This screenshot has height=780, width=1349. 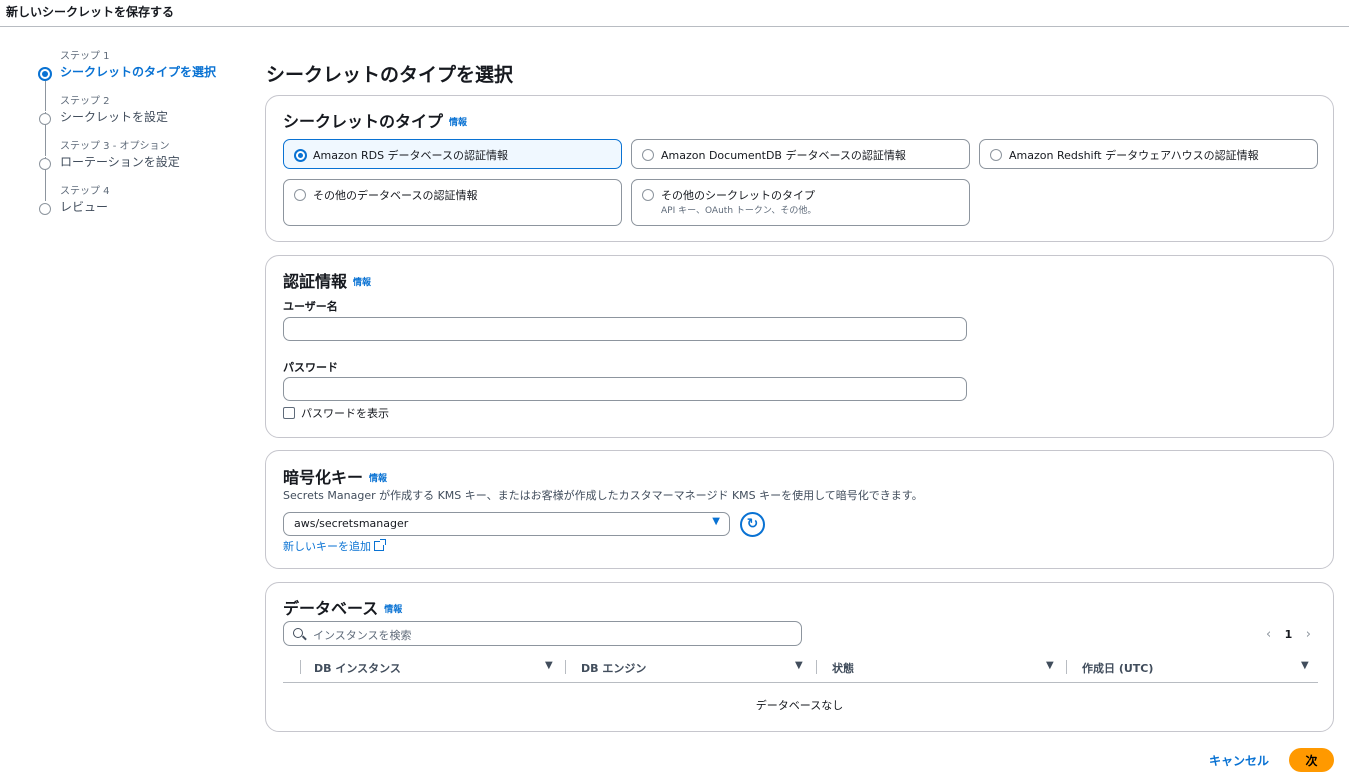 I want to click on database-heading: データベース 情報, so click(x=342, y=607).